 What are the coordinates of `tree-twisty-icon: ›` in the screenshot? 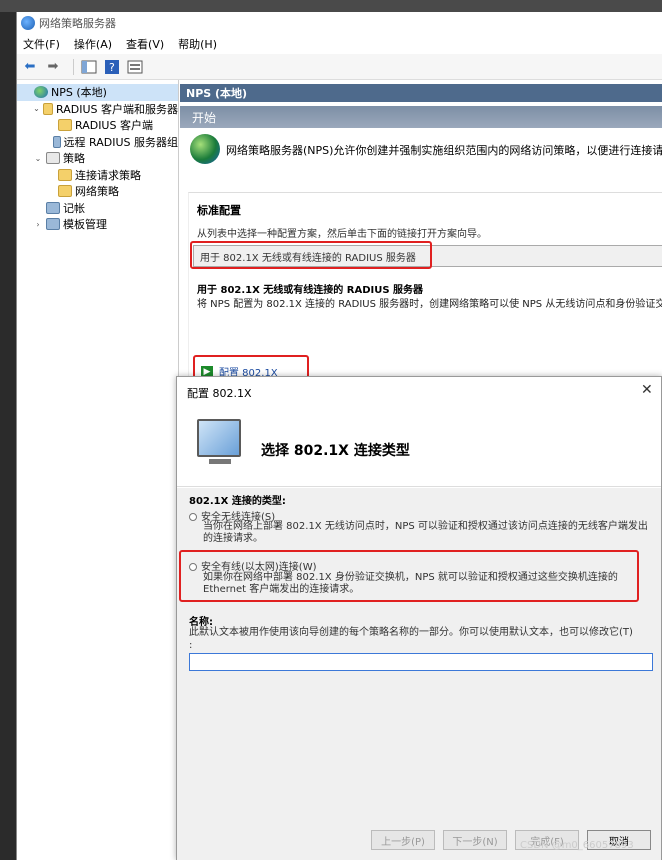 It's located at (38, 224).